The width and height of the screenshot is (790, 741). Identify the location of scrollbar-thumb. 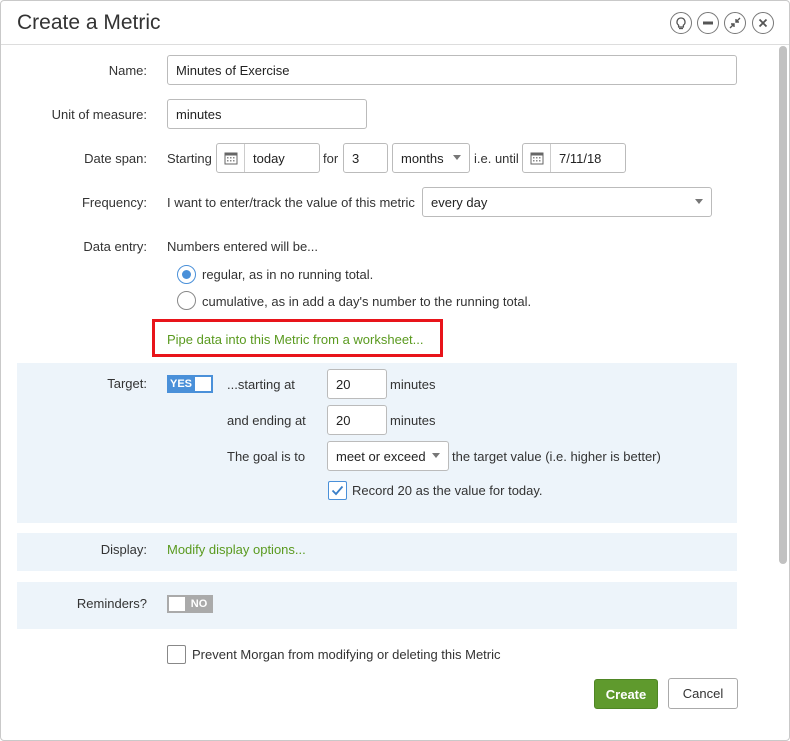
(783, 305).